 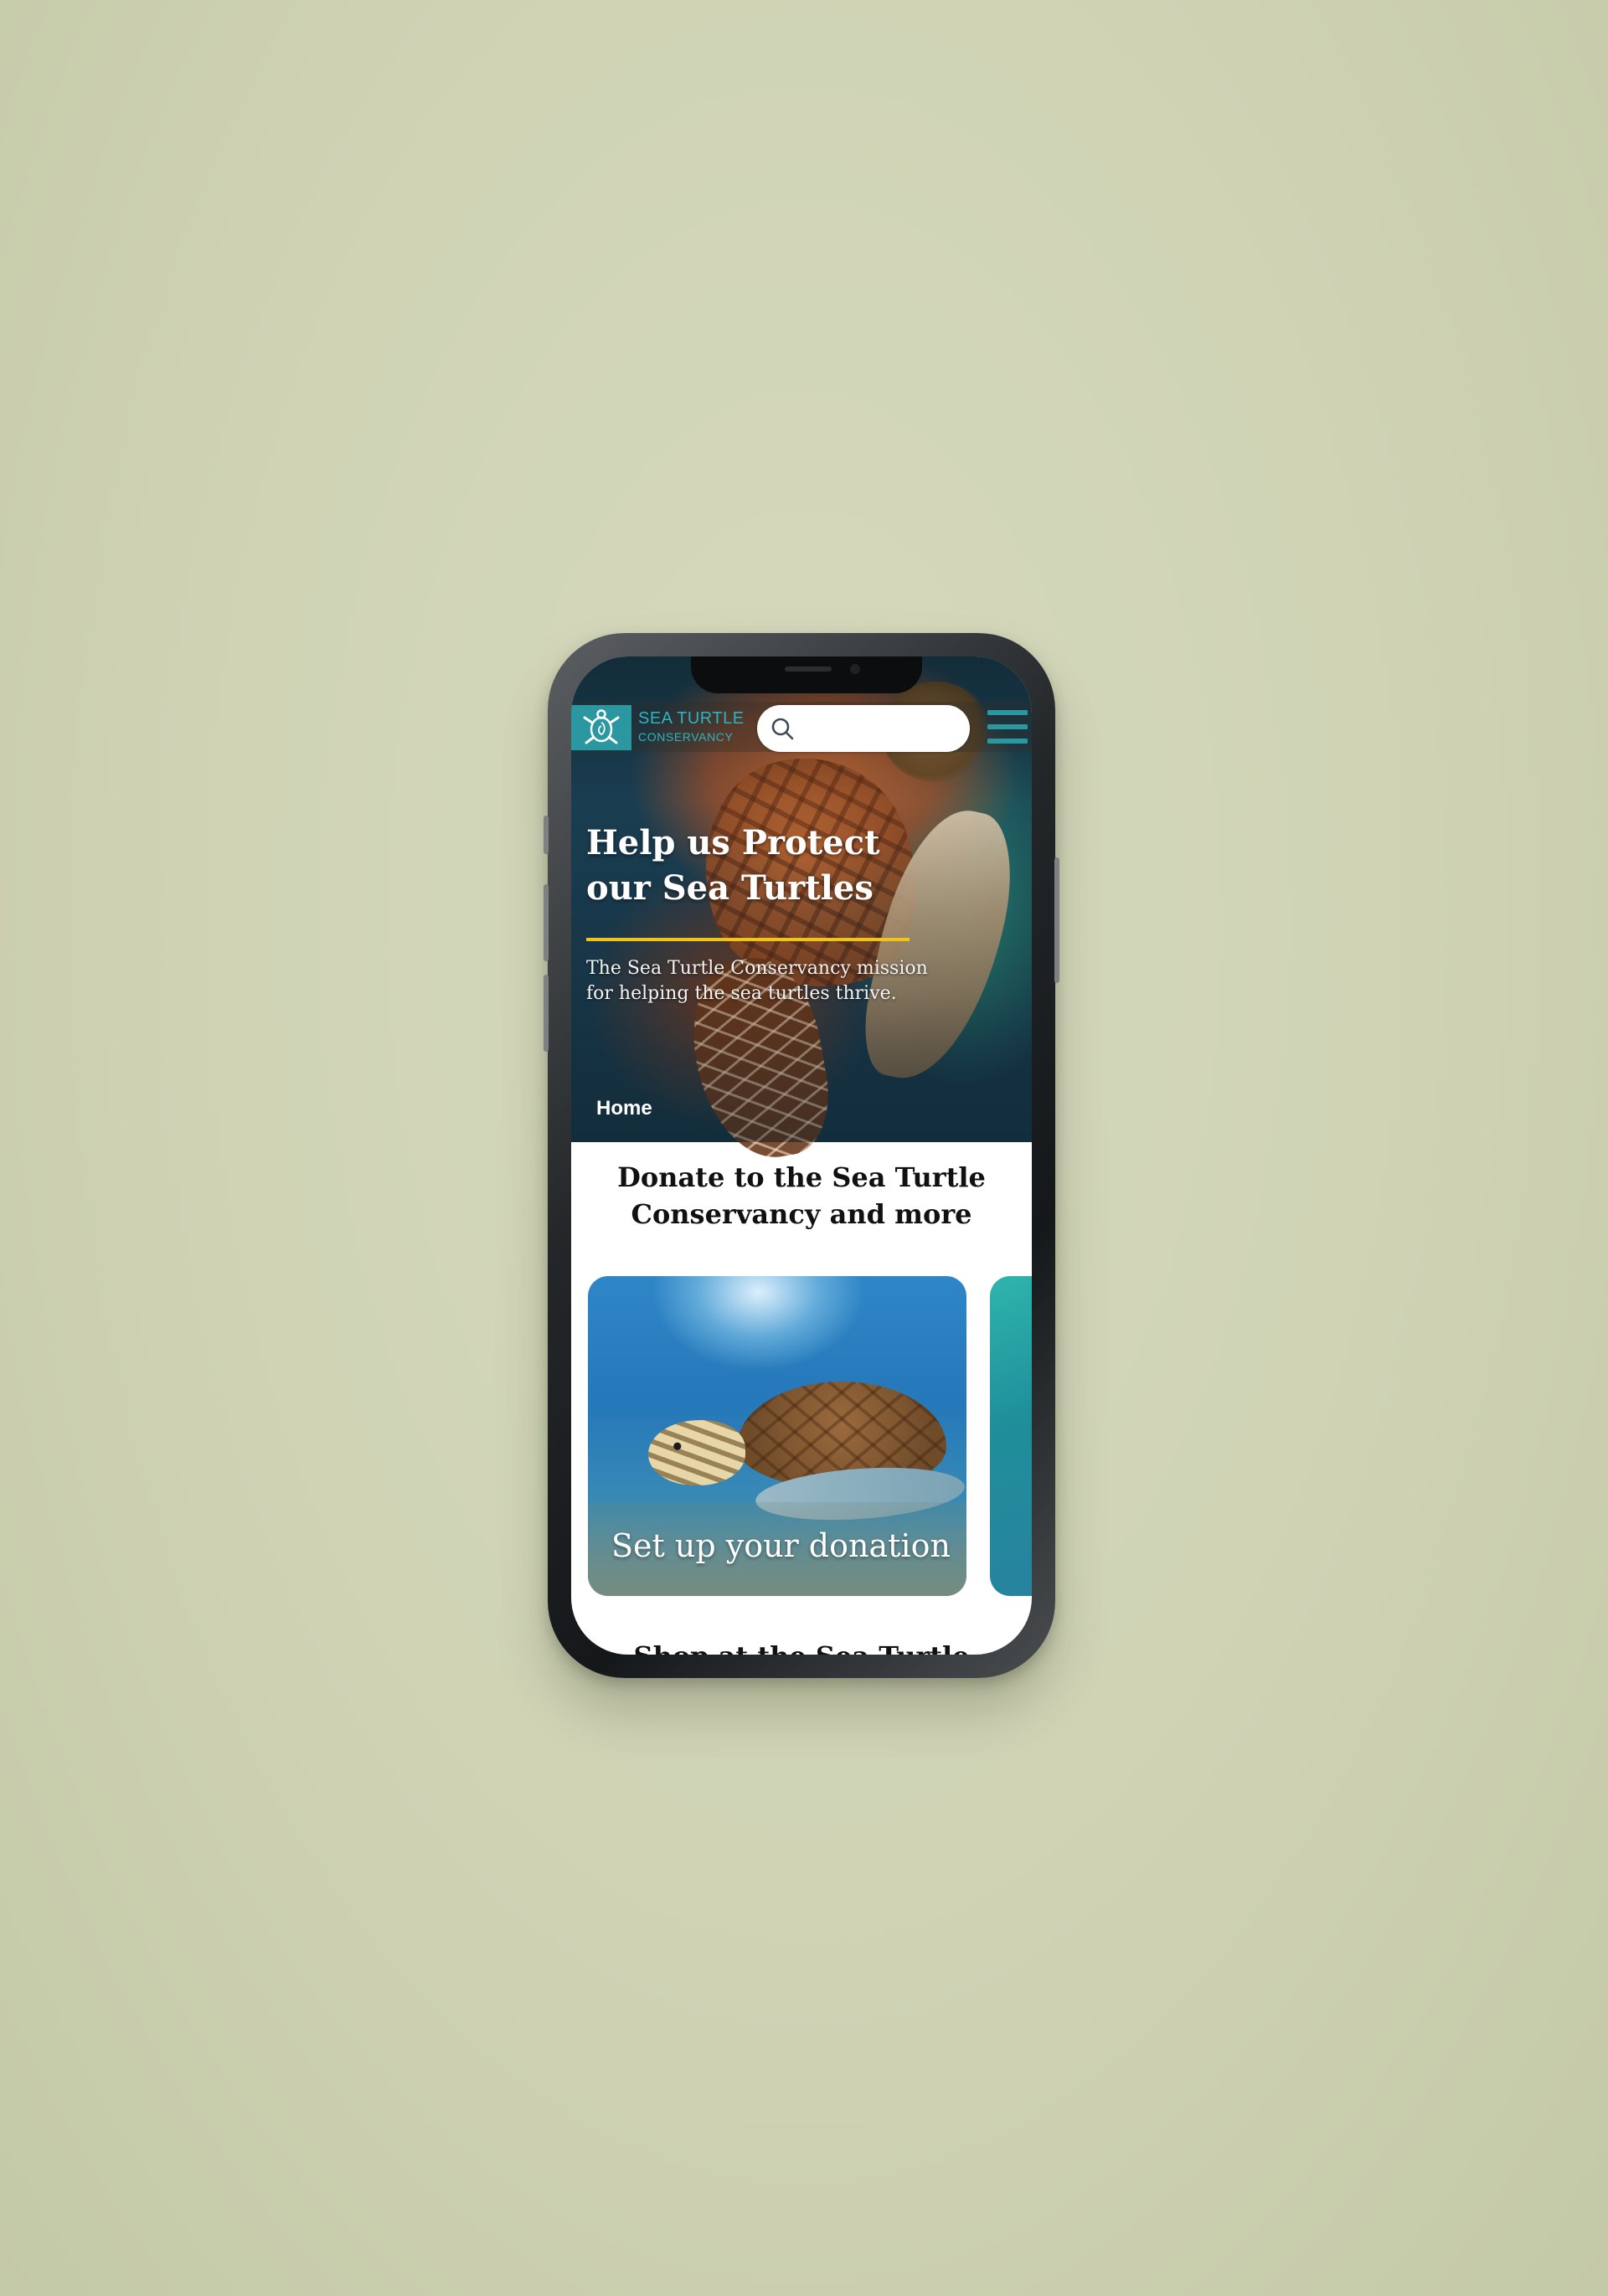 I want to click on donation-card: Set up your donation, so click(x=777, y=1436).